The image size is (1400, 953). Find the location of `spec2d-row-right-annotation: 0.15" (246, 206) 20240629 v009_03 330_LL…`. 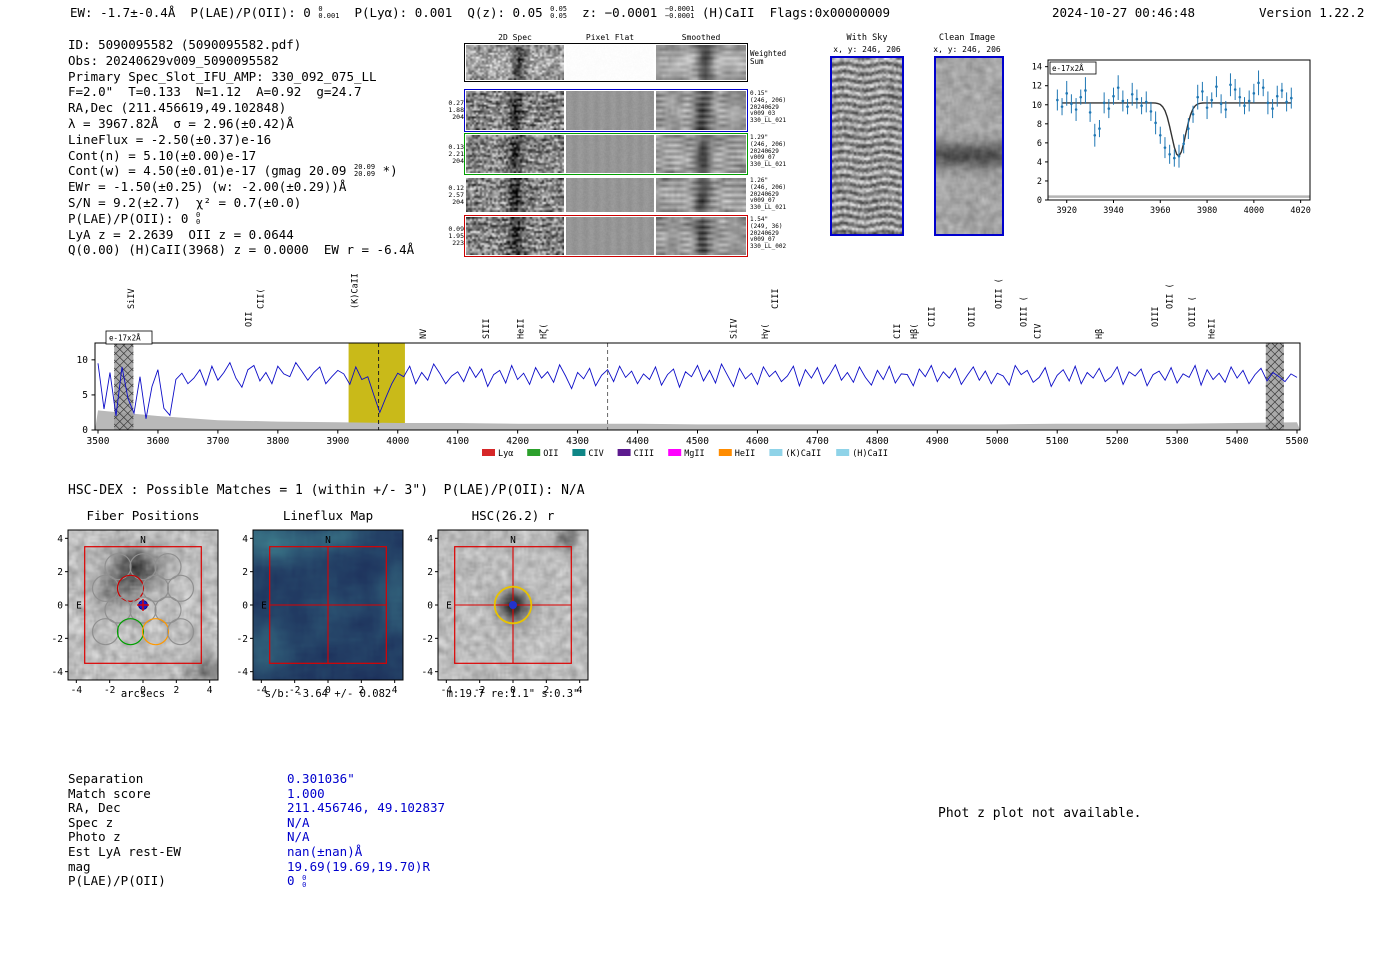

spec2d-row-right-annotation: 0.15" (246, 206) 20240629 v009_03 330_LL… is located at coordinates (768, 107).